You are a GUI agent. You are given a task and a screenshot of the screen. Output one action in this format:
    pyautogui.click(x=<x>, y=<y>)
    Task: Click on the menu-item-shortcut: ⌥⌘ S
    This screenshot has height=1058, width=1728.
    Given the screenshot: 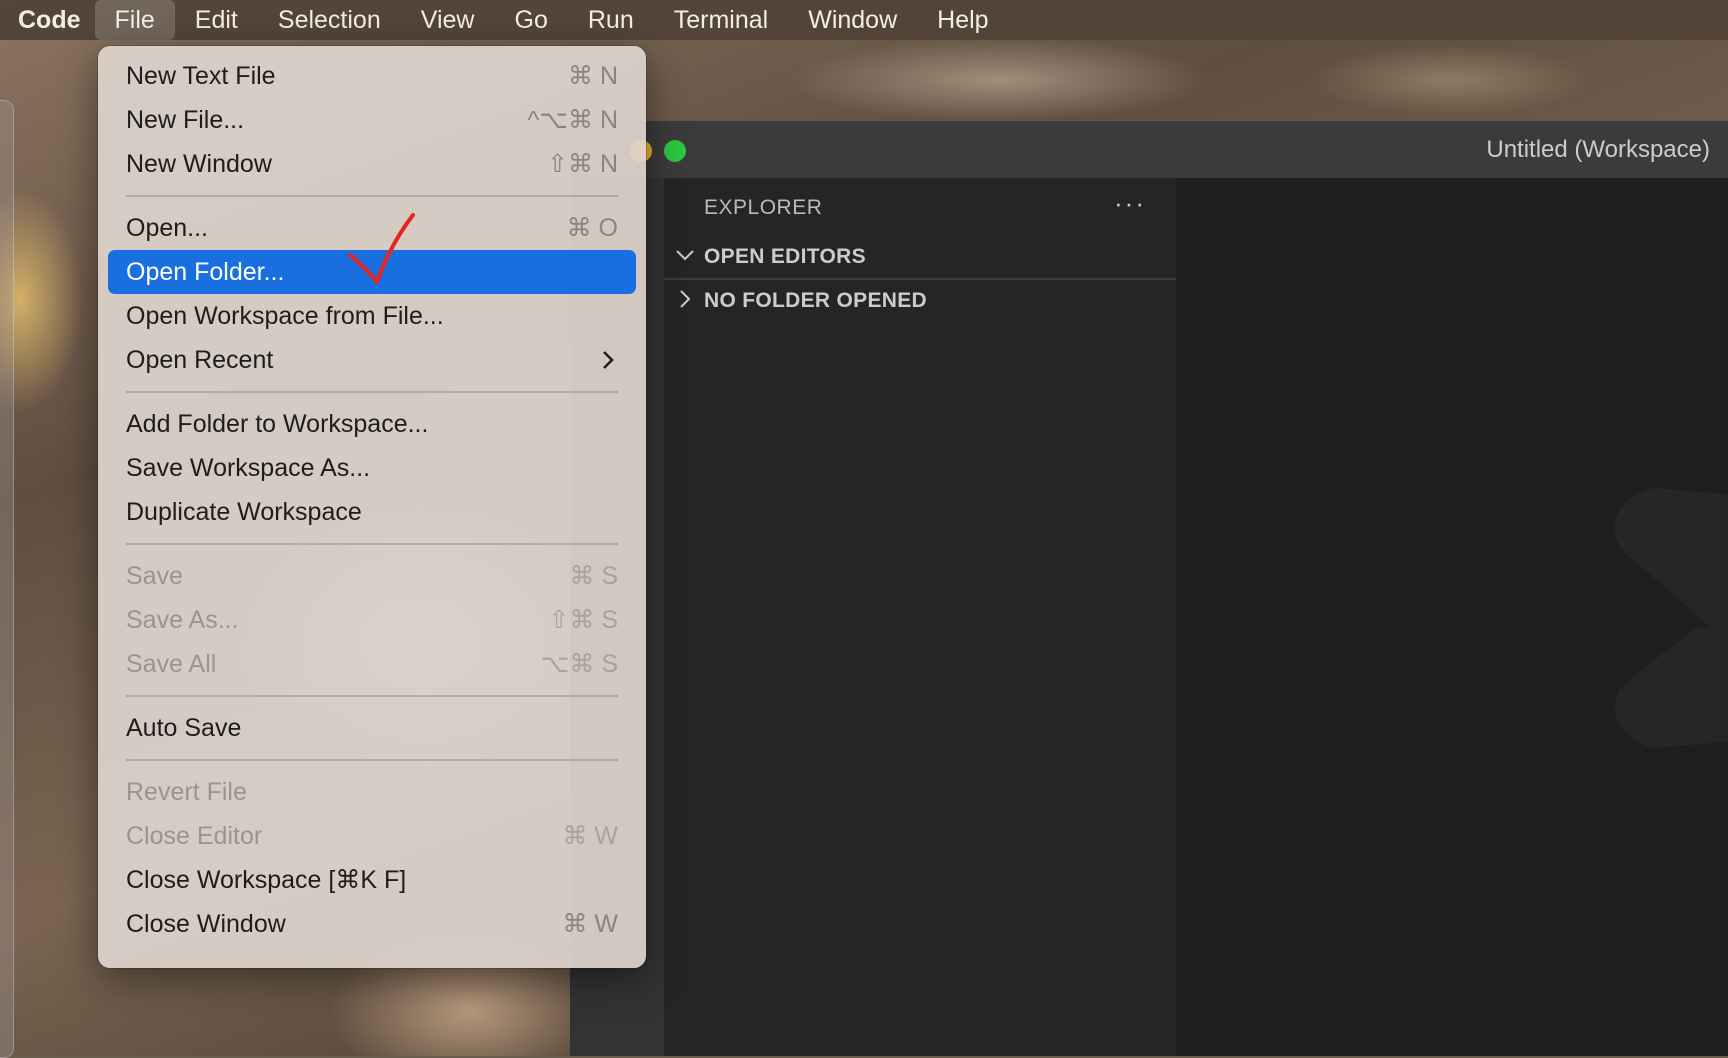 What is the action you would take?
    pyautogui.click(x=579, y=664)
    